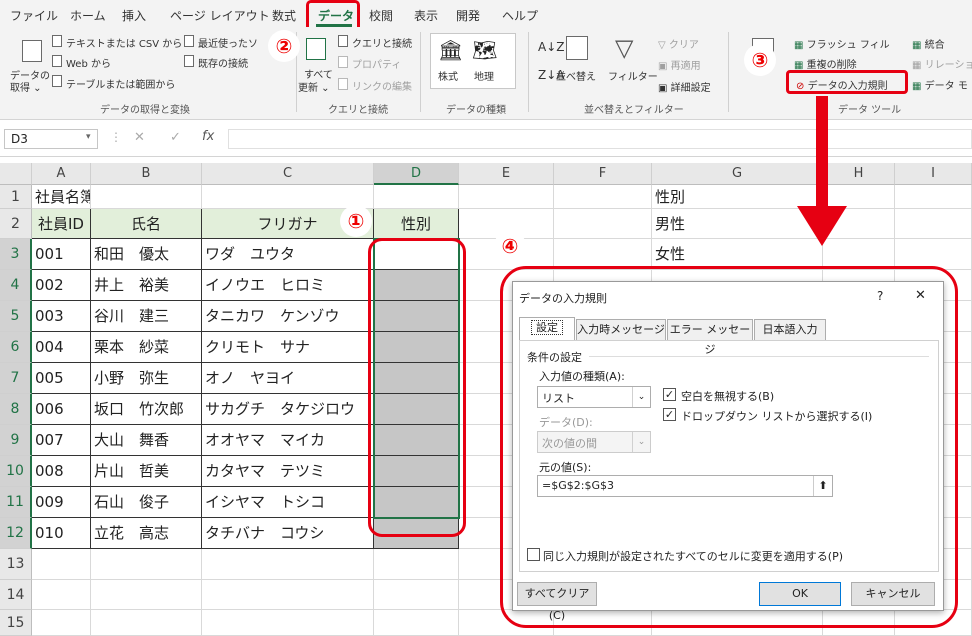 The height and width of the screenshot is (636, 972). What do you see at coordinates (822, 486) in the screenshot?
I see `collapse-dialog-icon: ⬆` at bounding box center [822, 486].